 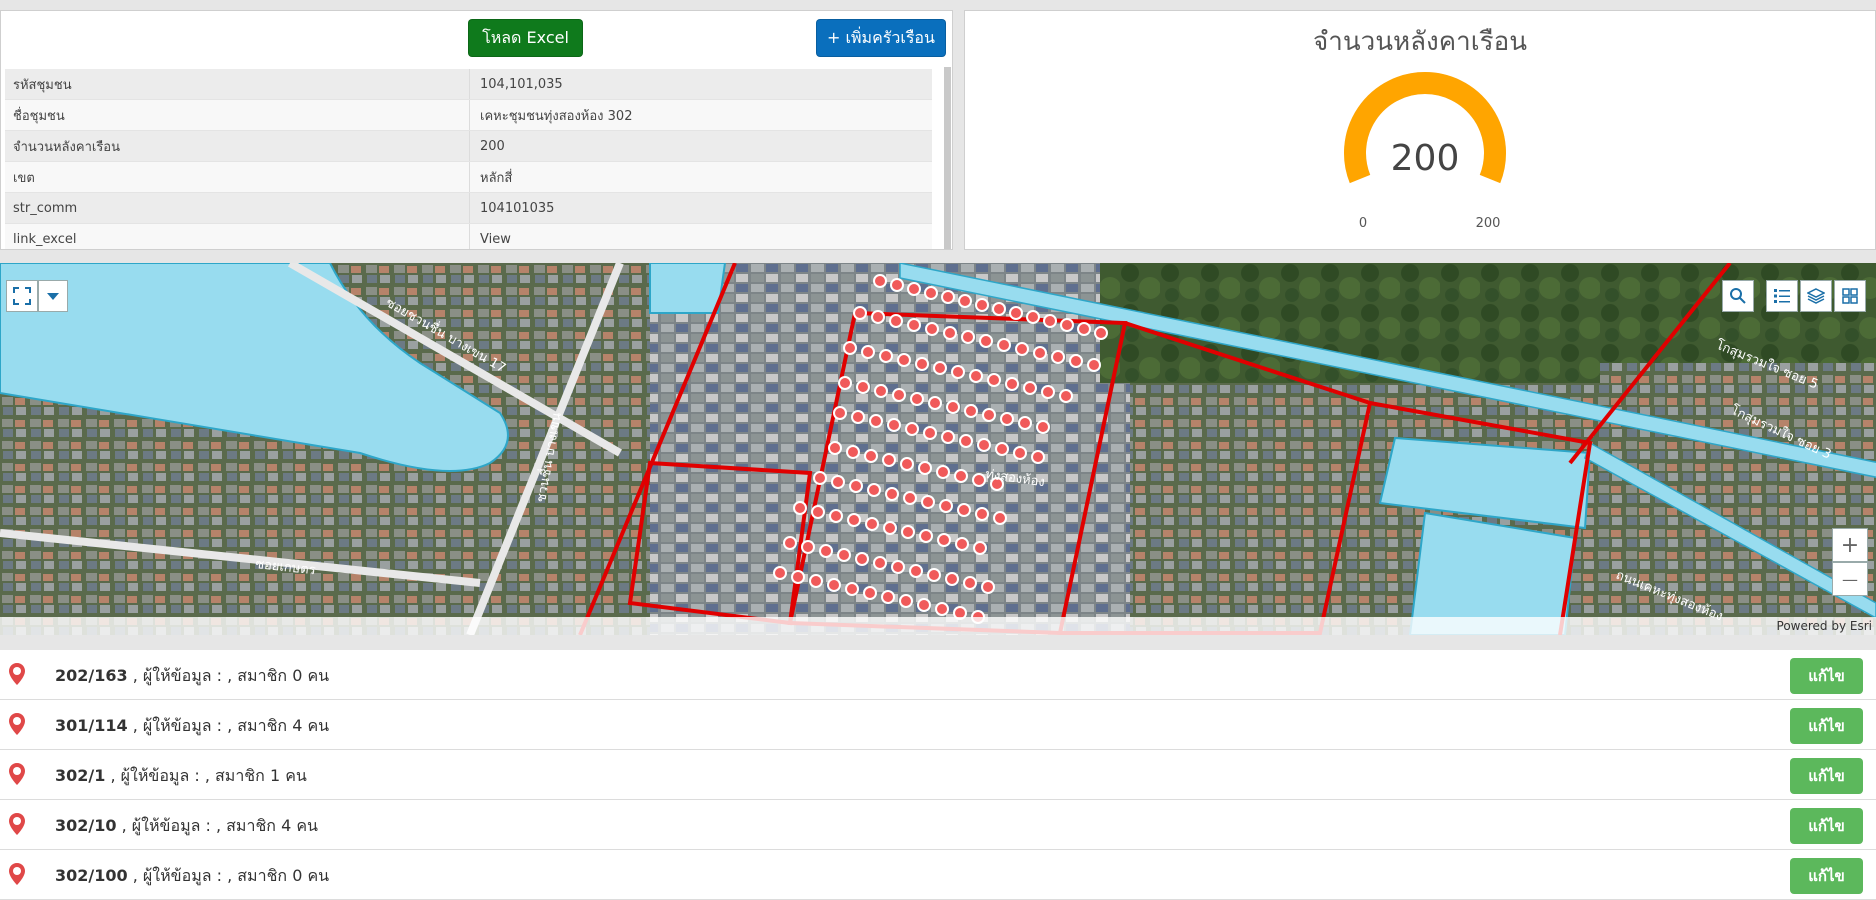 What do you see at coordinates (525, 38) in the screenshot?
I see `download-excel-button: โหลด Excel` at bounding box center [525, 38].